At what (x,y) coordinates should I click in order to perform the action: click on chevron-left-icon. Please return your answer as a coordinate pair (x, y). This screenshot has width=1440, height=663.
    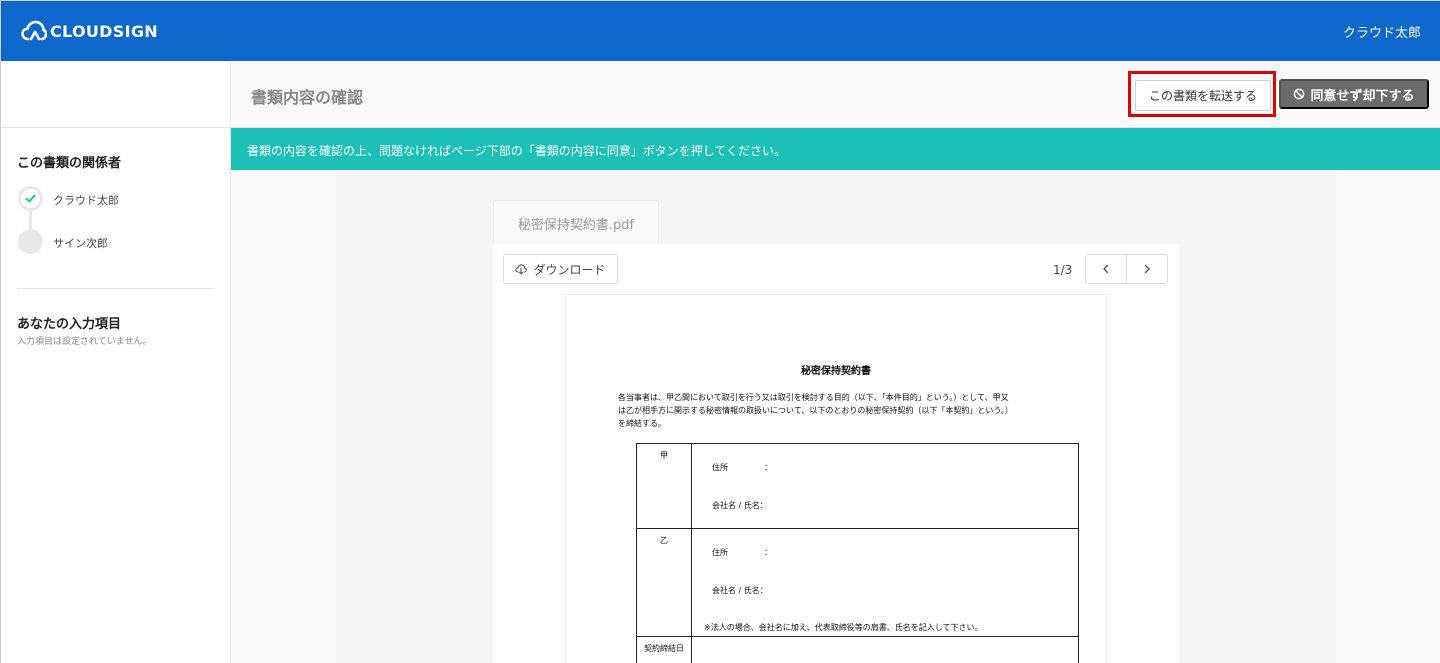
    Looking at the image, I should click on (1106, 269).